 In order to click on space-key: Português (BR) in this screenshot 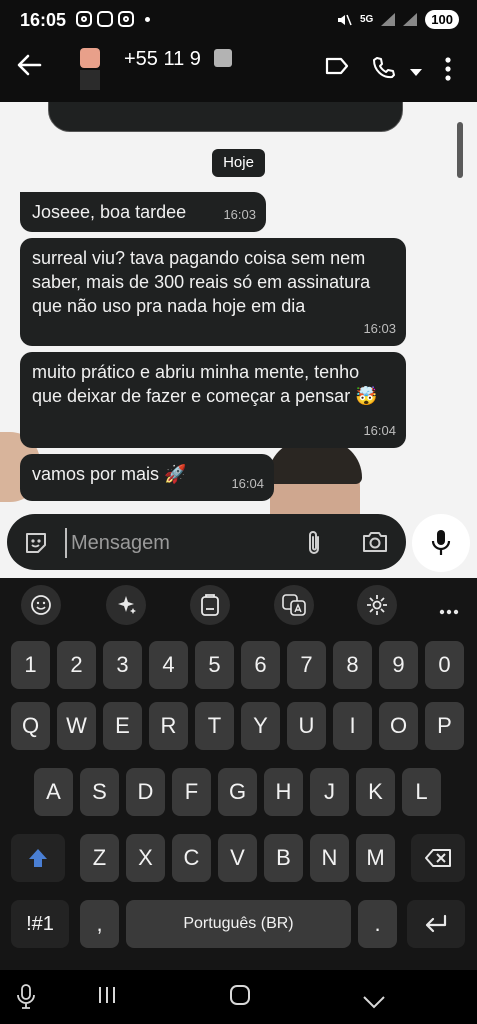, I will do `click(238, 924)`.